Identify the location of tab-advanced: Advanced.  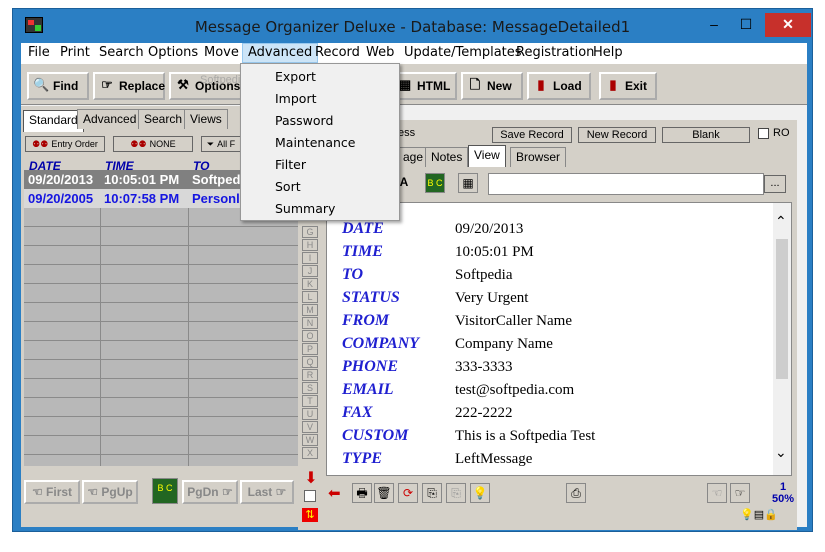
(110, 119).